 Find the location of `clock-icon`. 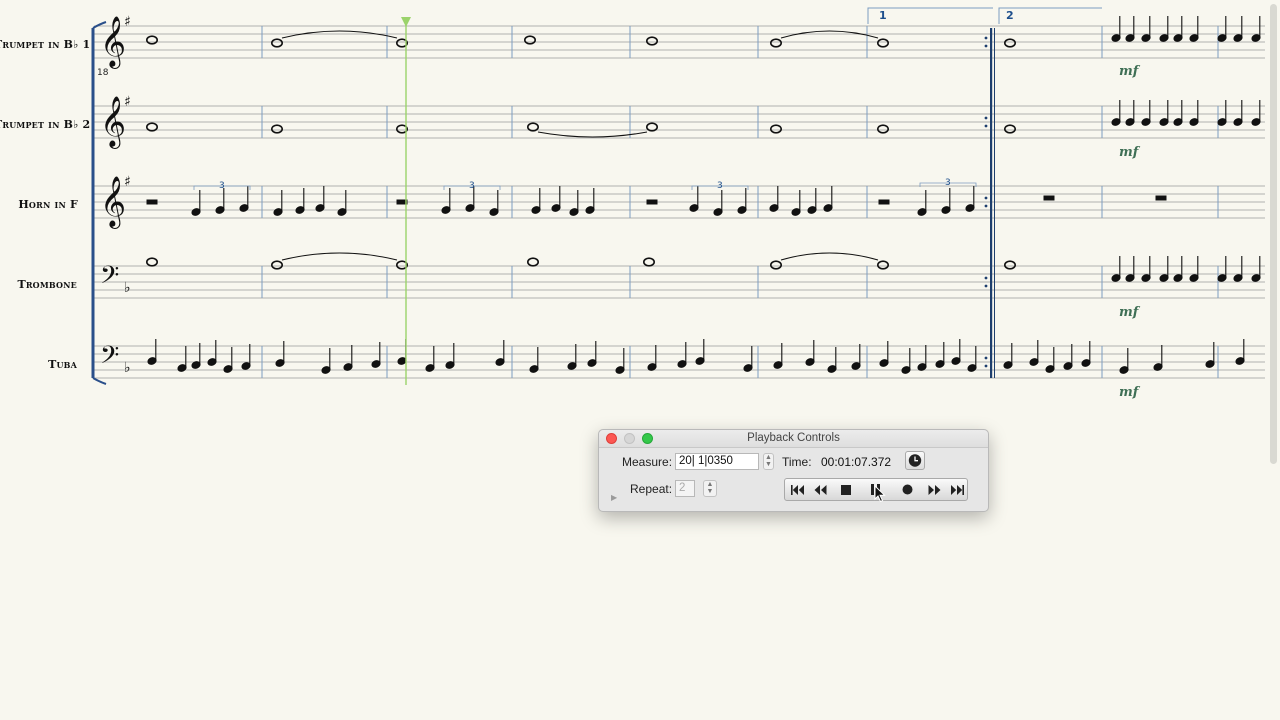

clock-icon is located at coordinates (915, 460).